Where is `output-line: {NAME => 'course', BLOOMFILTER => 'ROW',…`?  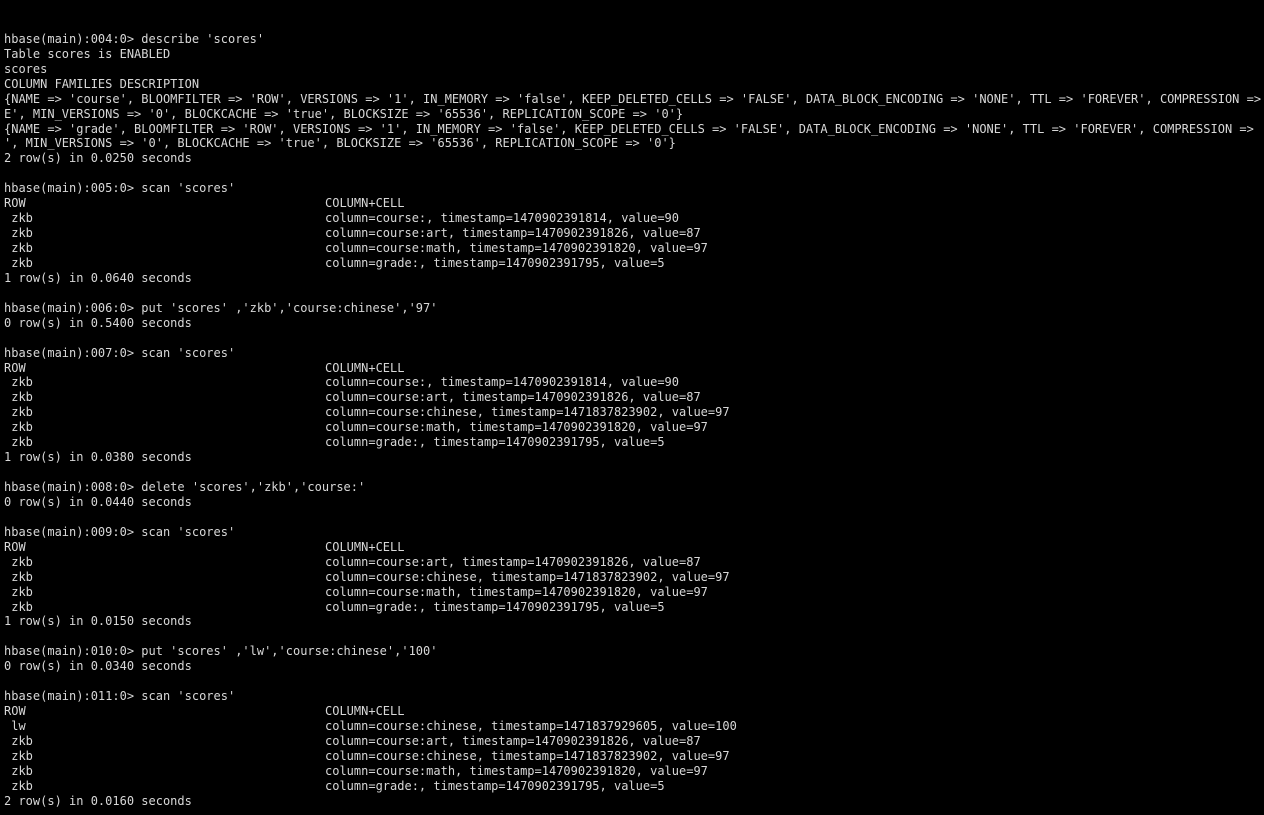
output-line: {NAME => 'course', BLOOMFILTER => 'ROW',… is located at coordinates (634, 98).